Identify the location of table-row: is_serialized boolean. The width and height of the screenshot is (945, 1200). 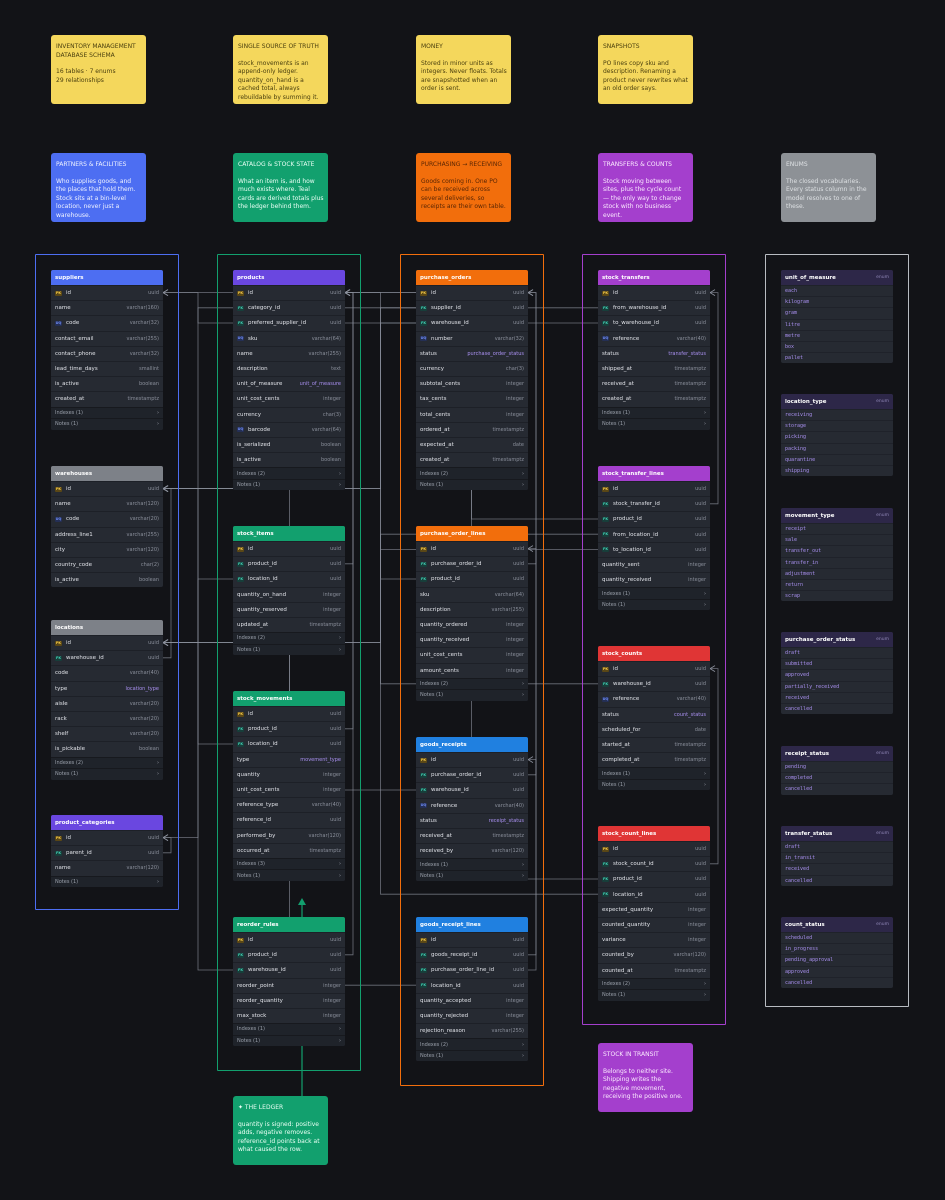
(289, 444).